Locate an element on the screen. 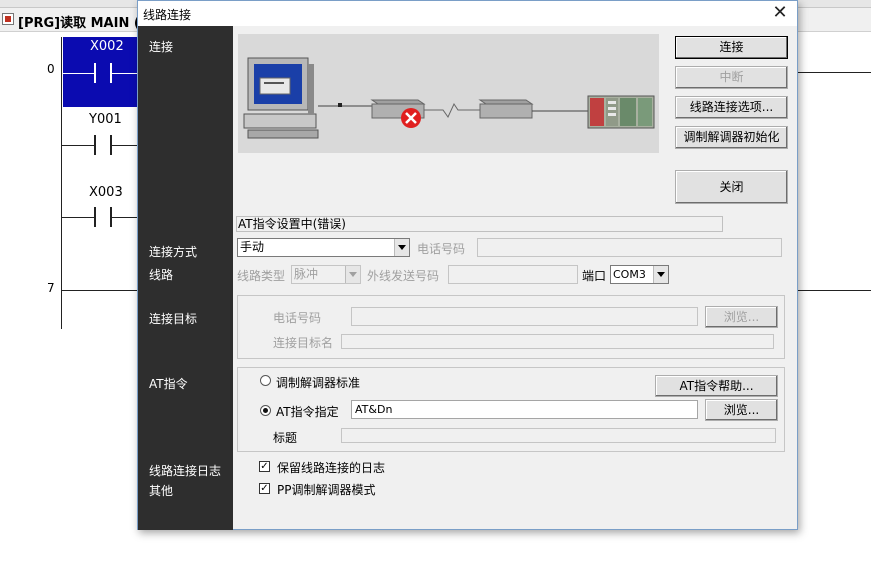 The width and height of the screenshot is (871, 569). step-number: 0 is located at coordinates (51, 69).